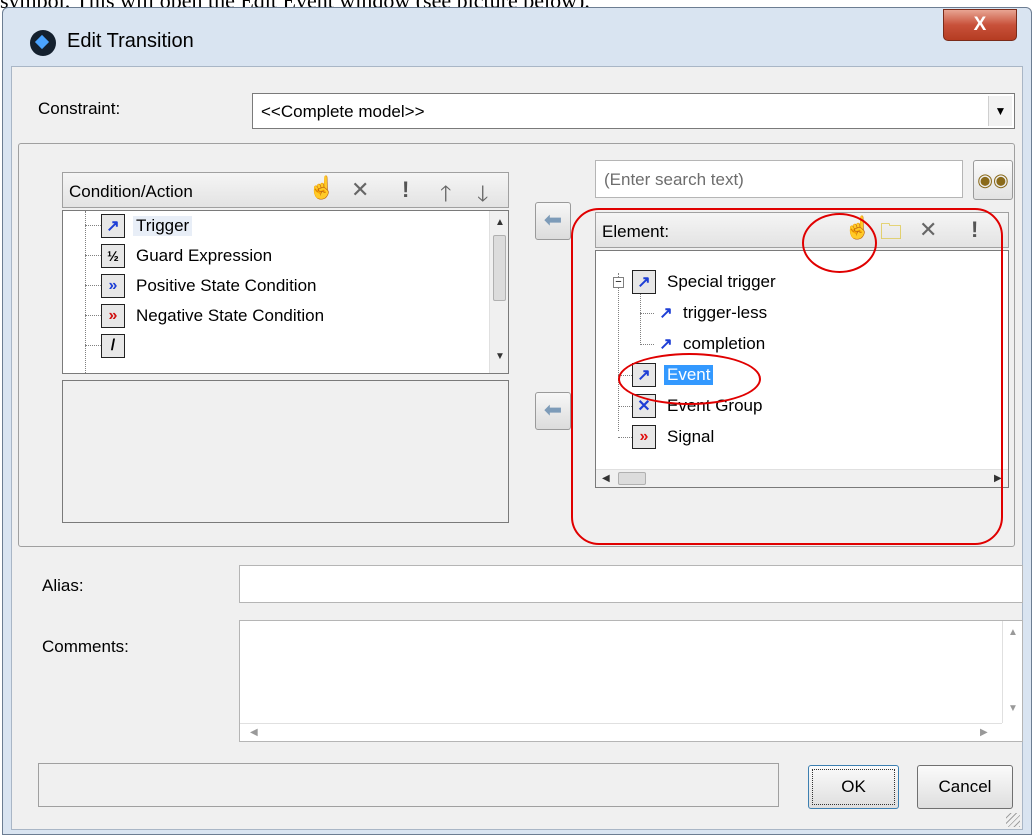  Describe the element at coordinates (360, 190) in the screenshot. I see `delete-icon: ✕` at that location.